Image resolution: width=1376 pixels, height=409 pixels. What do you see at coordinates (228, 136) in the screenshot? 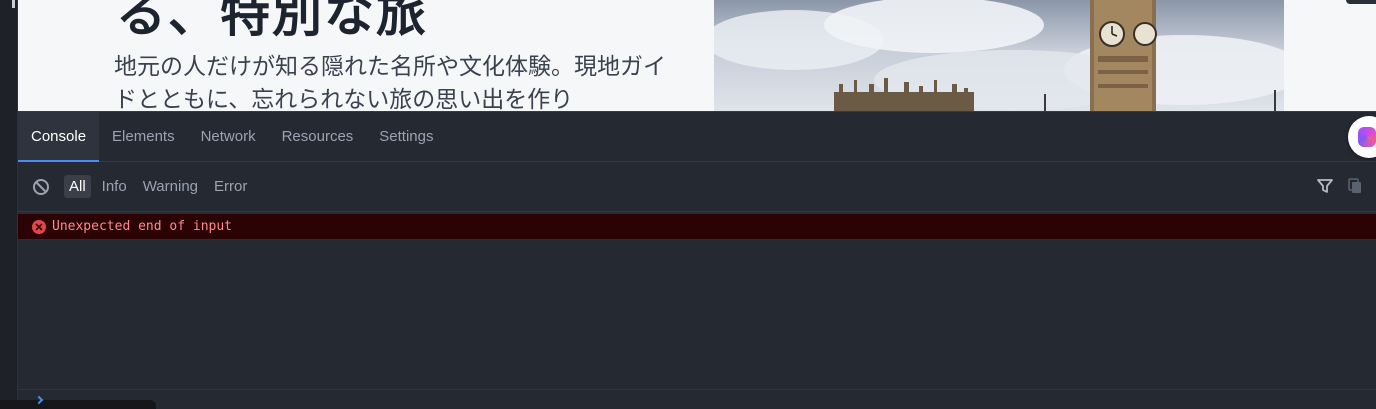
I see `tab-network: Network` at bounding box center [228, 136].